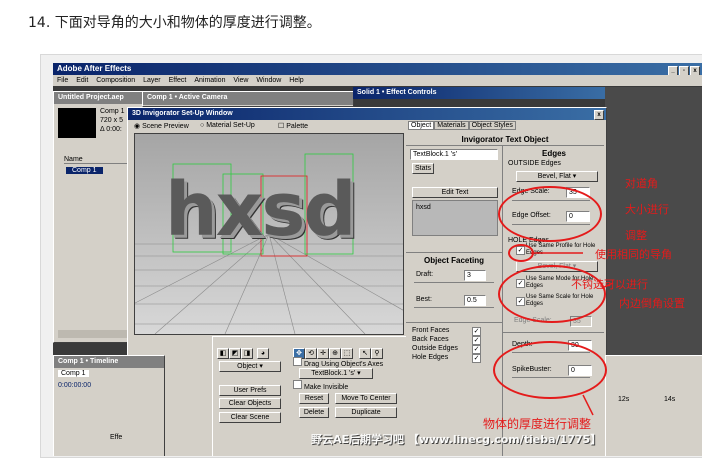 The height and width of the screenshot is (458, 702). What do you see at coordinates (636, 235) in the screenshot?
I see `annotation-bevel-size-3: 调整` at bounding box center [636, 235].